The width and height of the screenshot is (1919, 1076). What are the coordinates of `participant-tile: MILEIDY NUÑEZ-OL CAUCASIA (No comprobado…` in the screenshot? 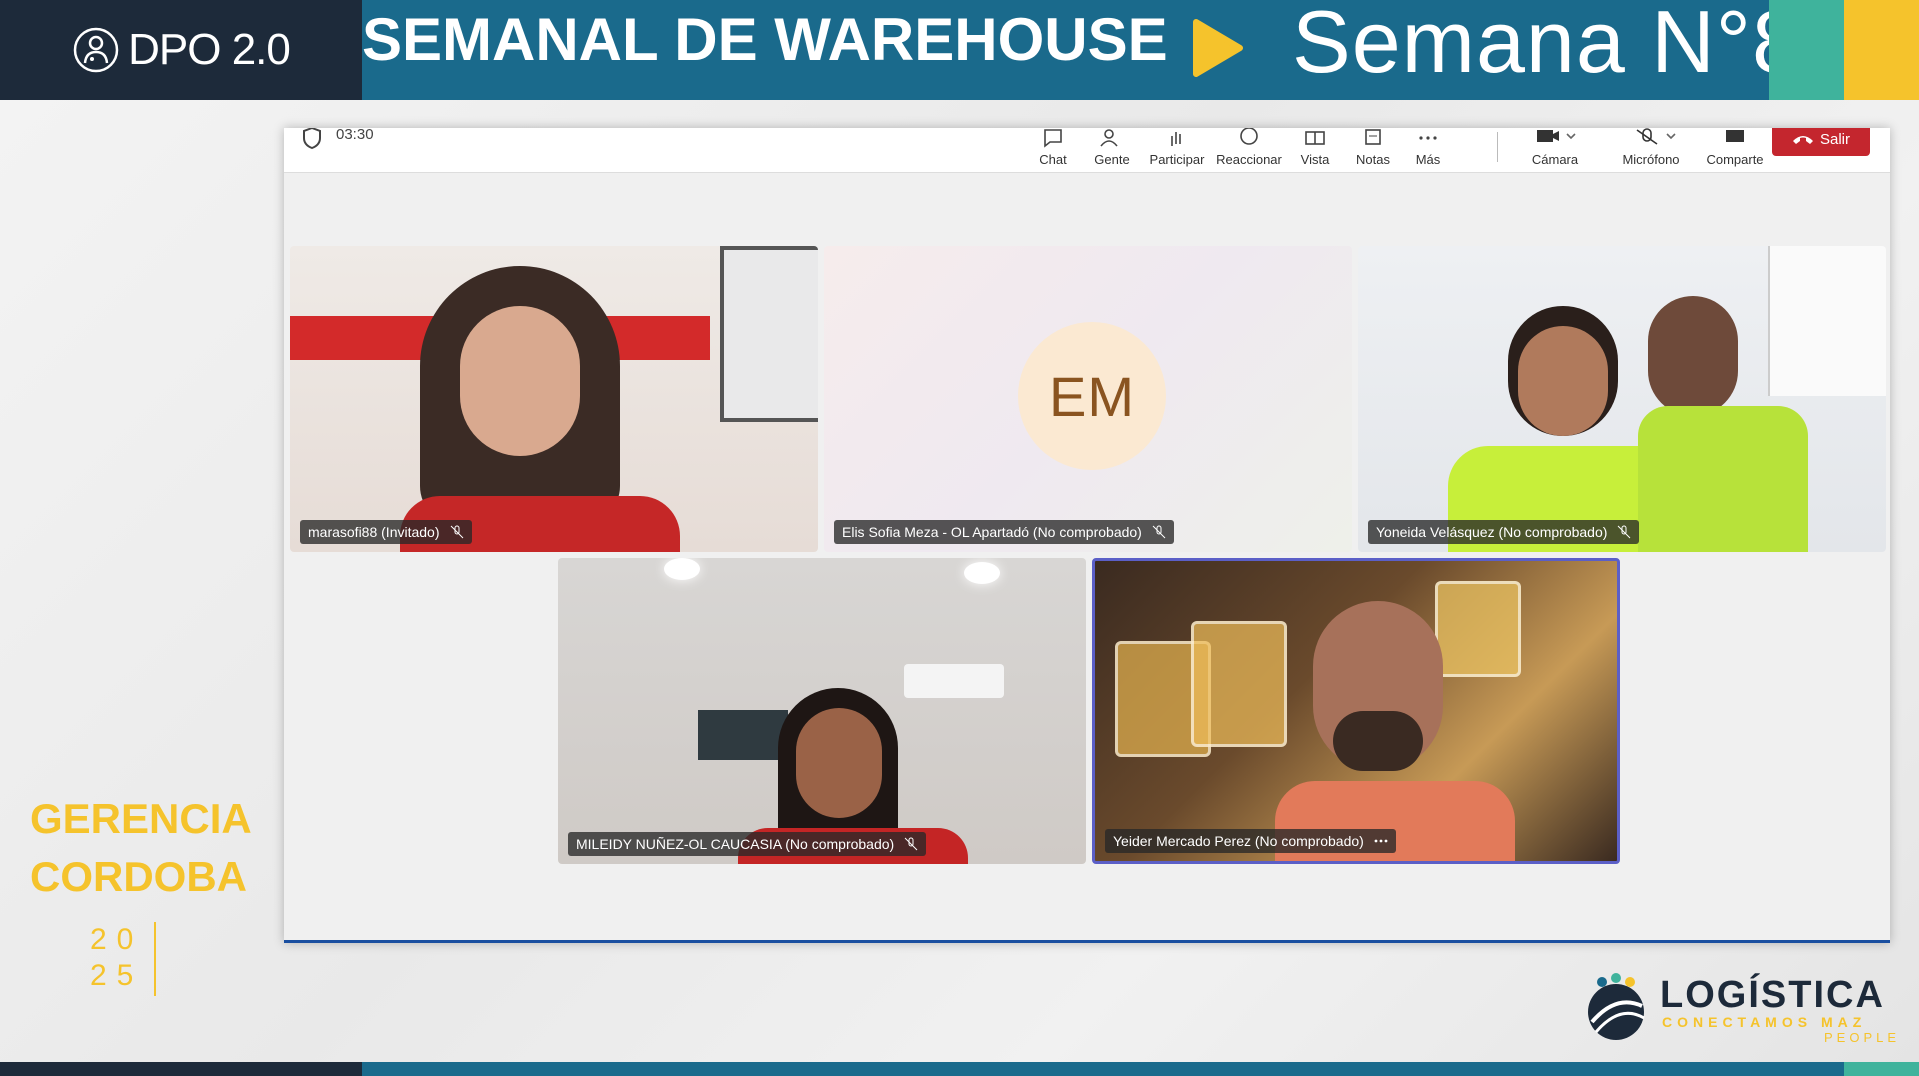 It's located at (822, 711).